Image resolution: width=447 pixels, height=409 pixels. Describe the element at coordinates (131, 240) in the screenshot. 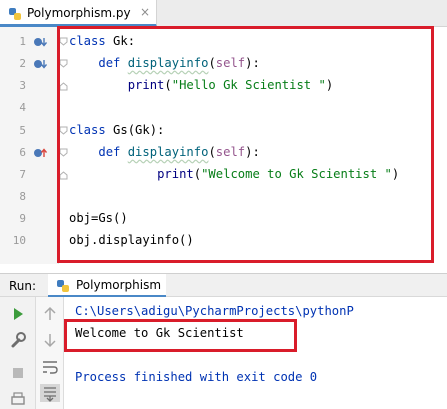

I see `code-line: obj.displayinfo()` at that location.